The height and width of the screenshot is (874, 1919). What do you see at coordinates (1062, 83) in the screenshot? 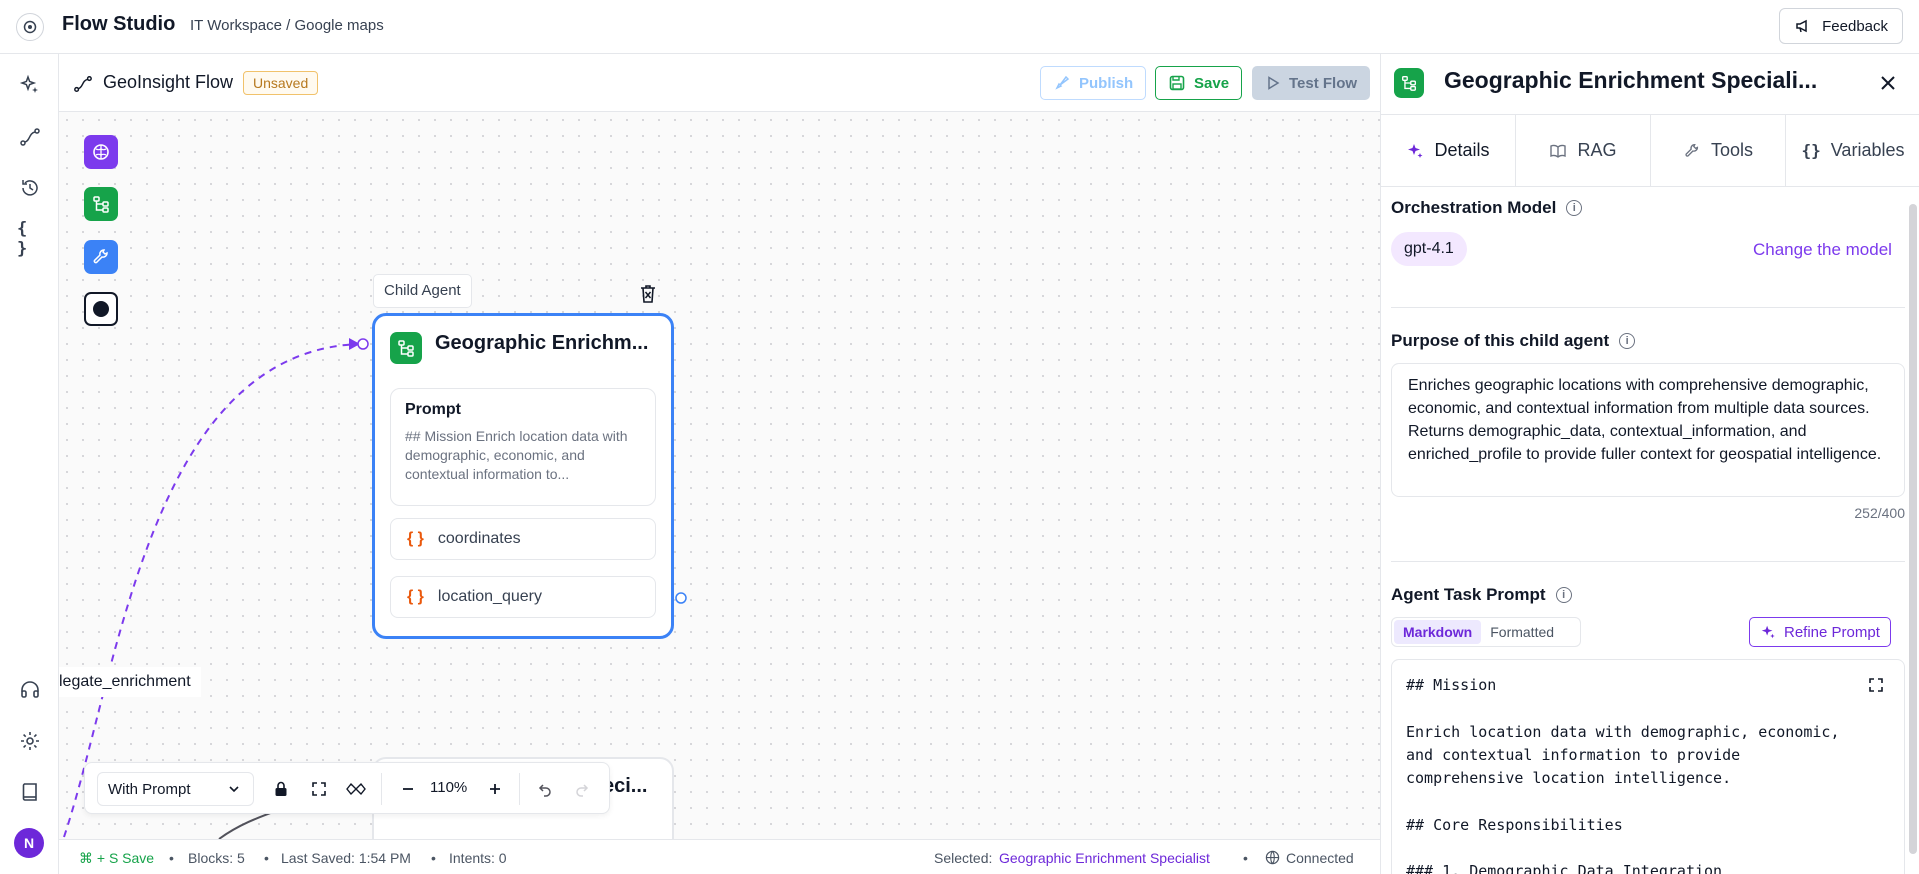
I see `rocket-icon` at bounding box center [1062, 83].